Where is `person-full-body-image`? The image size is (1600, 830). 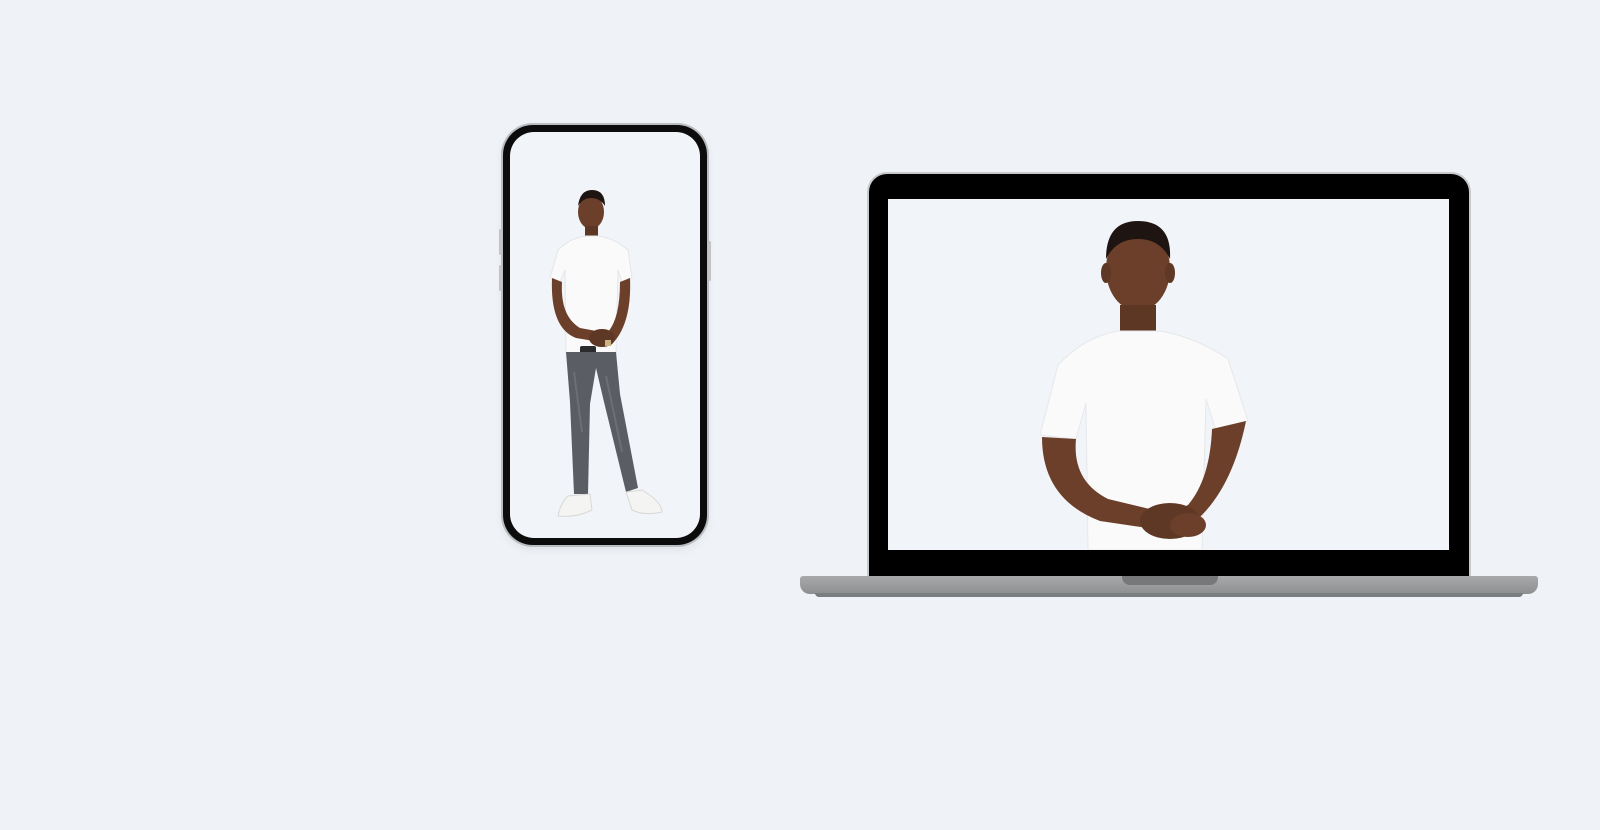
person-full-body-image is located at coordinates (606, 353).